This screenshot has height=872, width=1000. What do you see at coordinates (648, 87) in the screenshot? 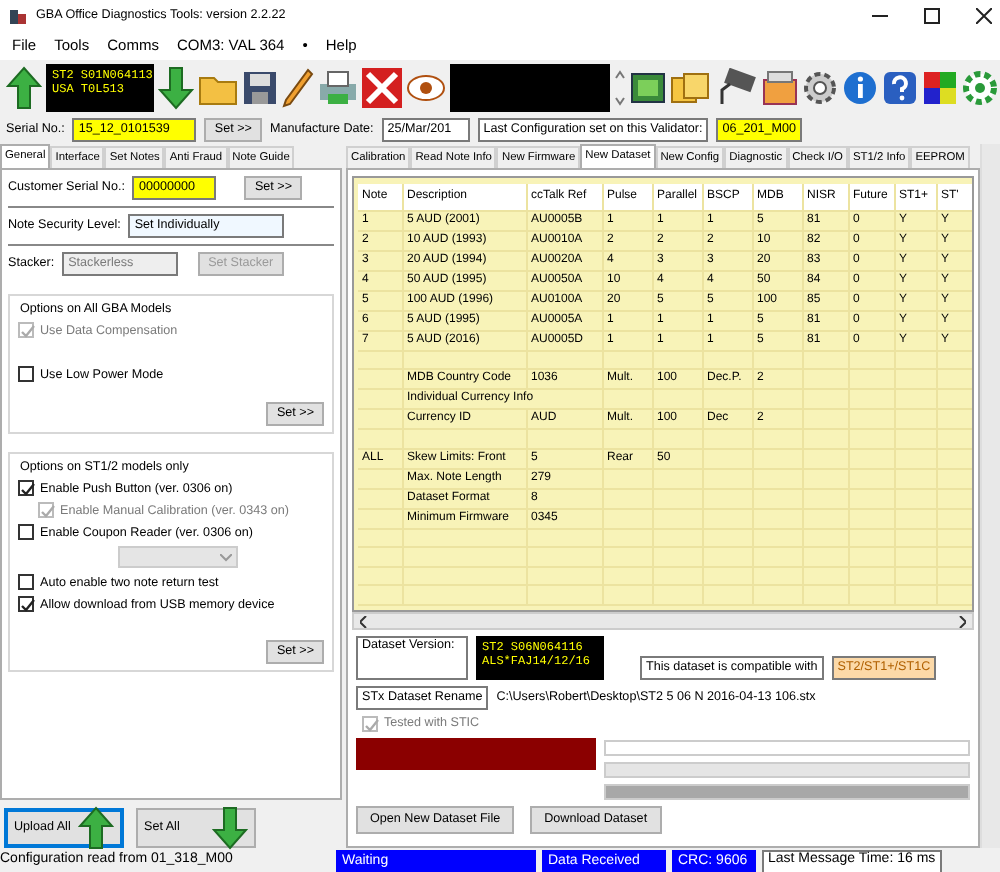
I see `monitor-icon` at bounding box center [648, 87].